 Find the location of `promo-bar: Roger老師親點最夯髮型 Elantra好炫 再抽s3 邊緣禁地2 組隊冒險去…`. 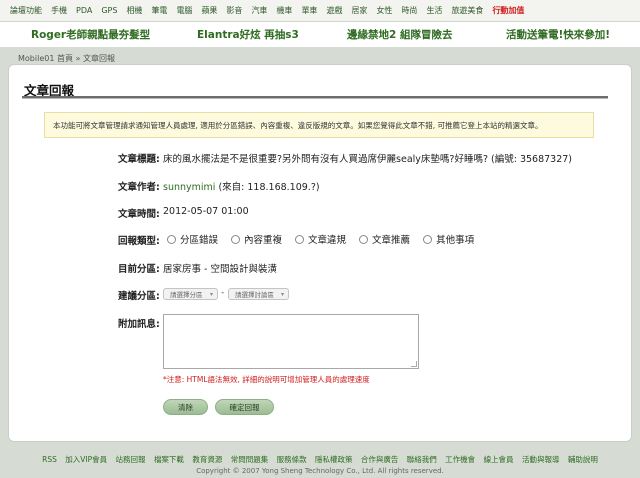

promo-bar: Roger老師親點最夯髮型 Elantra好炫 再抽s3 邊緣禁地2 組隊冒險去… is located at coordinates (320, 34).